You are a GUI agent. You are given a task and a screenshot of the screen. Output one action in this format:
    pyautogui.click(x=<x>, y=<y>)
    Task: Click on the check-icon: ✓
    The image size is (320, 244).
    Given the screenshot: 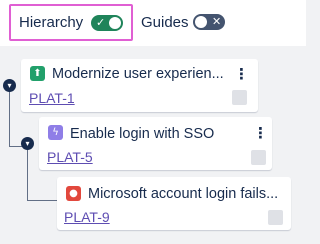 What is the action you would take?
    pyautogui.click(x=101, y=22)
    